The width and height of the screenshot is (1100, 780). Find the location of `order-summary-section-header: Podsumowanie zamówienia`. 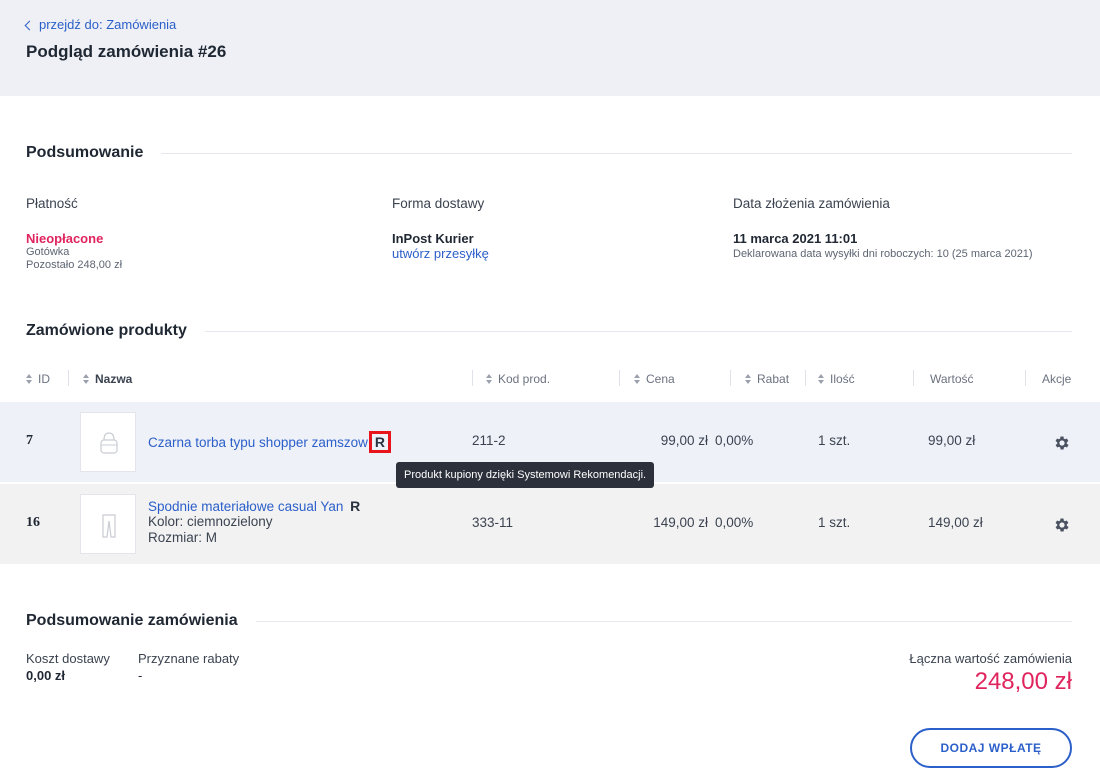

order-summary-section-header: Podsumowanie zamówienia is located at coordinates (549, 621).